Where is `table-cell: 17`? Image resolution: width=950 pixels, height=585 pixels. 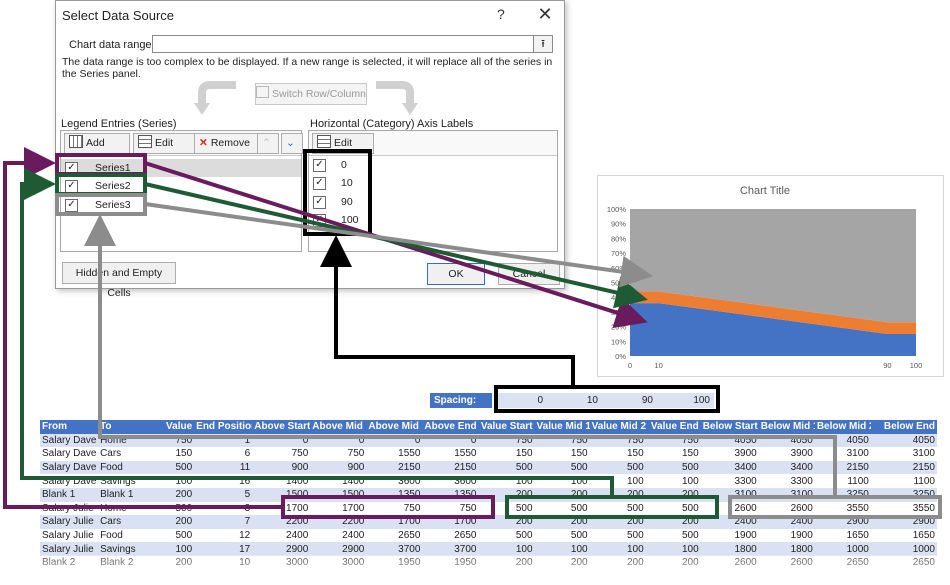 table-cell: 17 is located at coordinates (223, 549).